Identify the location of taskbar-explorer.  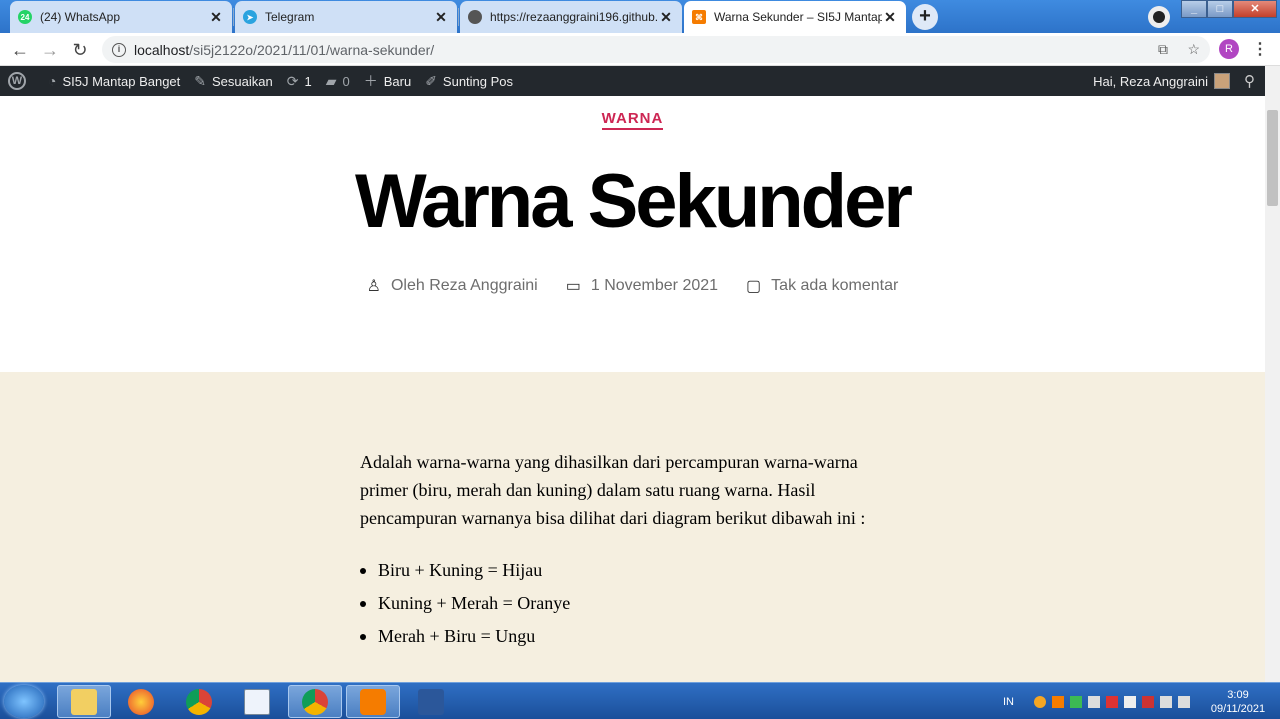
(84, 701).